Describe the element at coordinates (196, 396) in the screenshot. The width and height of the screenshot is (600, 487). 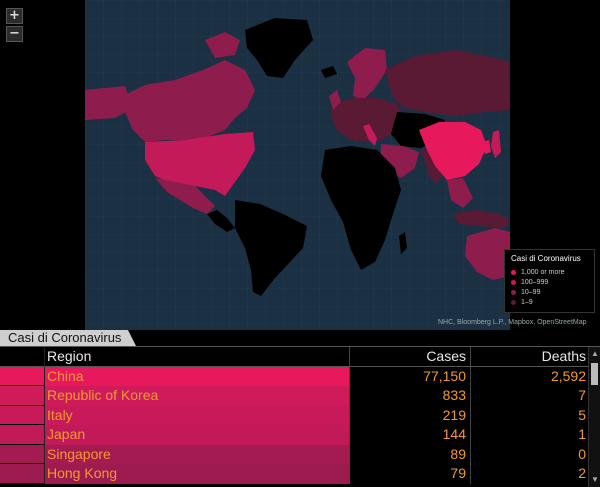
I see `cell-region: Republic of Korea` at that location.